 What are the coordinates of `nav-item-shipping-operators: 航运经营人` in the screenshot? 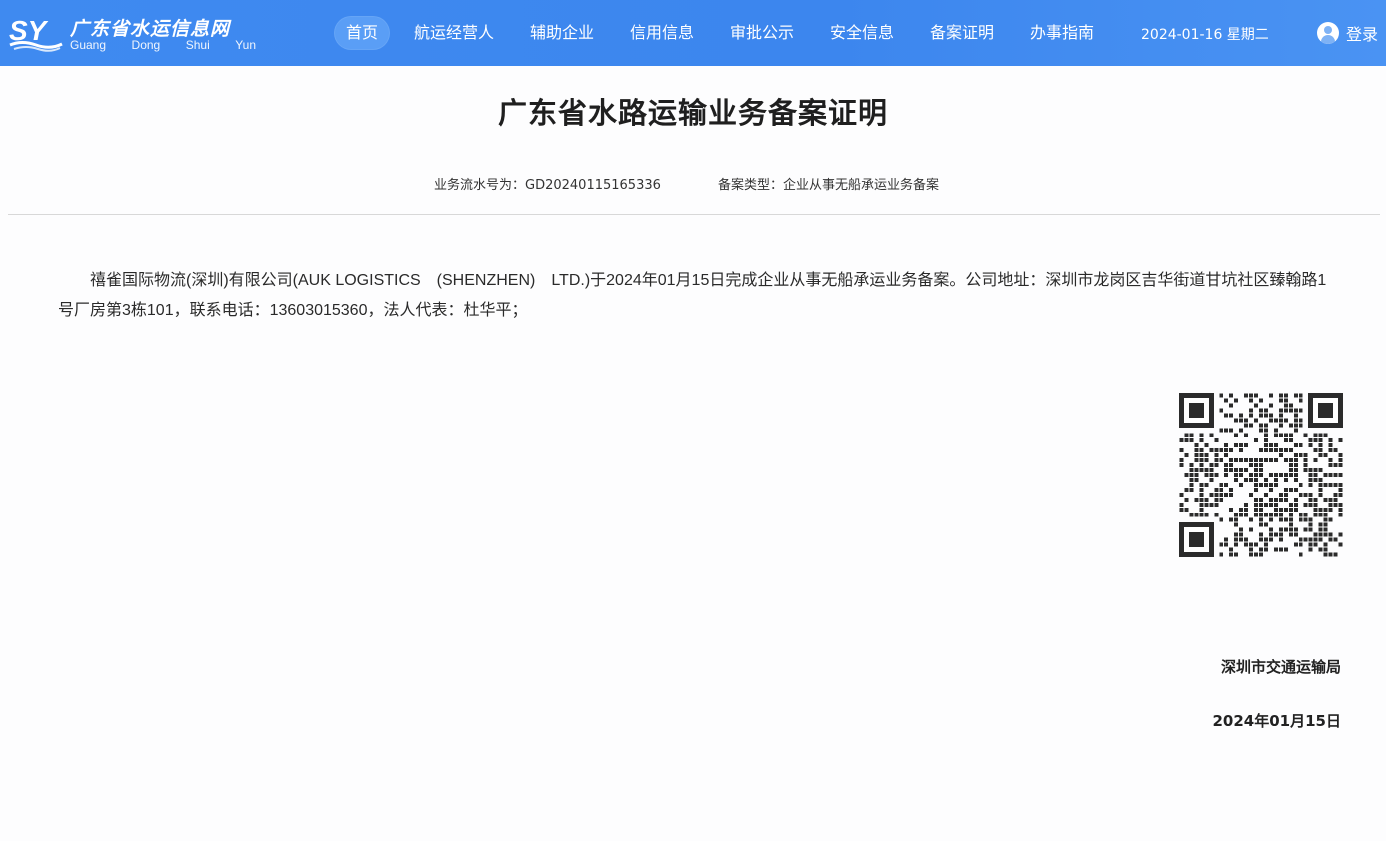 It's located at (454, 33).